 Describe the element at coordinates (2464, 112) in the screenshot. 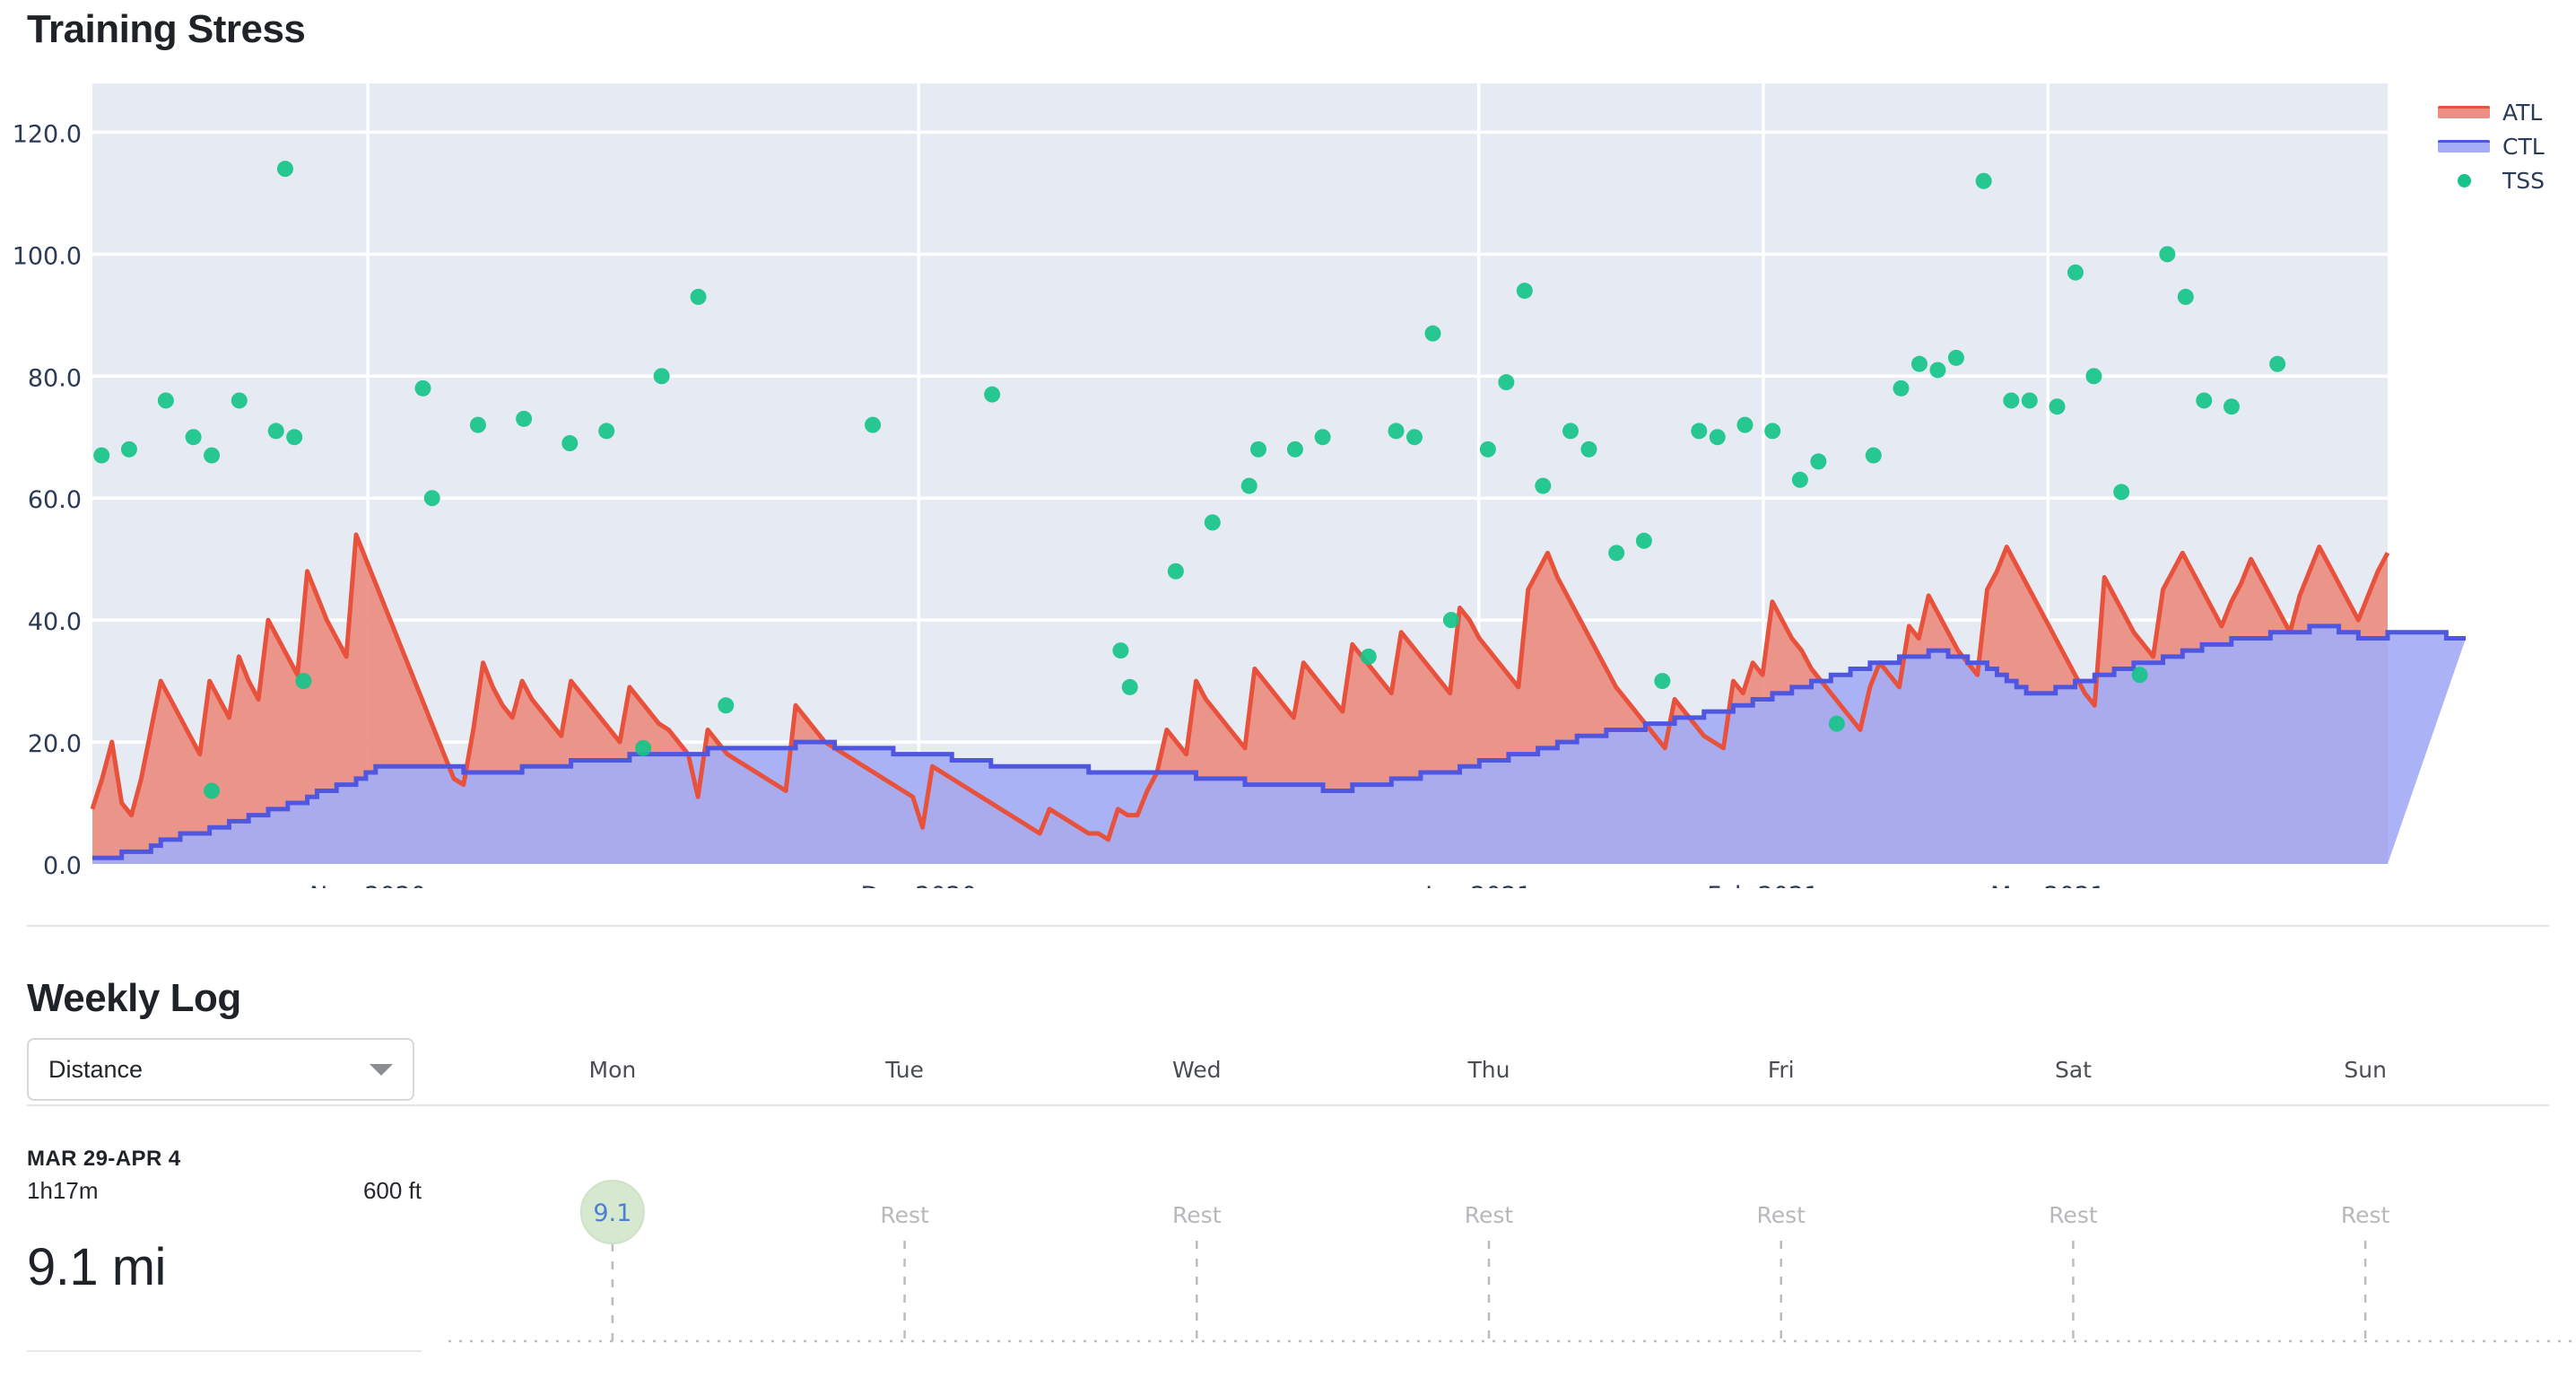

I see `atl-swatch` at that location.